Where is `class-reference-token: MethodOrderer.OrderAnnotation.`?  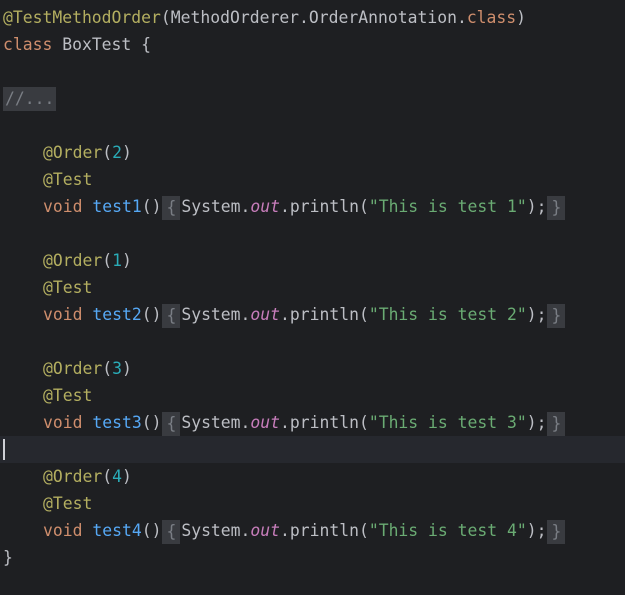 class-reference-token: MethodOrderer.OrderAnnotation. is located at coordinates (318, 17).